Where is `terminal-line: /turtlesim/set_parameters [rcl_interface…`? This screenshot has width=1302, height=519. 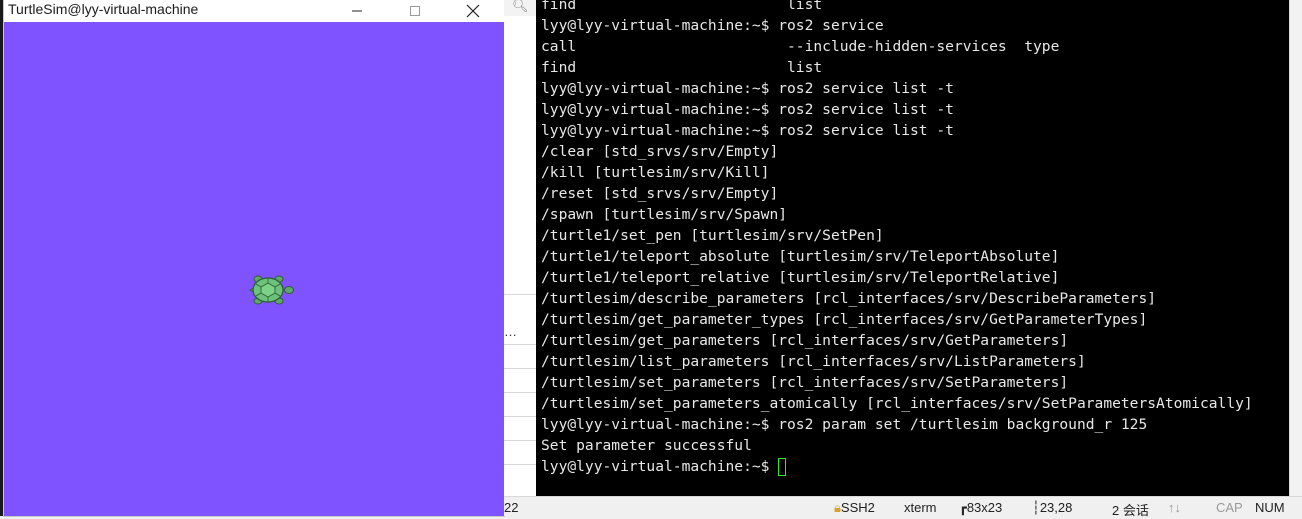 terminal-line: /turtlesim/set_parameters [rcl_interface… is located at coordinates (805, 382).